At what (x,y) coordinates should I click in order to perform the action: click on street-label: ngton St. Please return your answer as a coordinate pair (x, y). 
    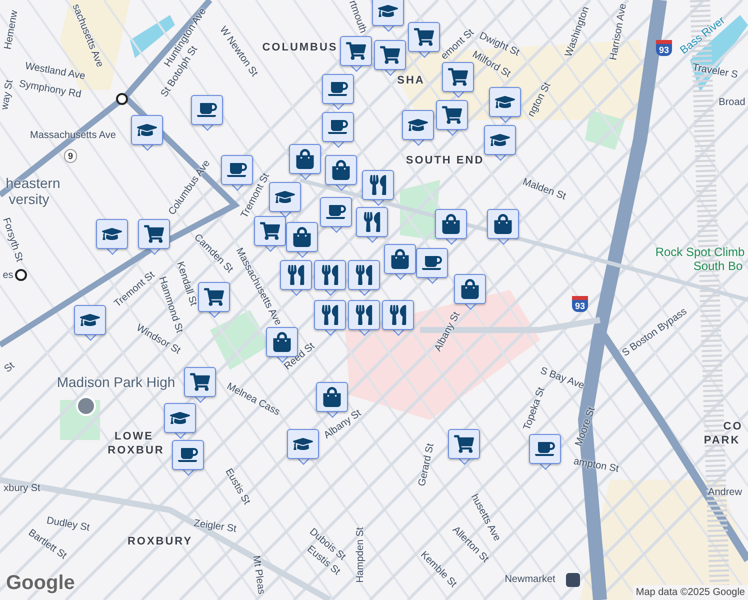
    Looking at the image, I should click on (540, 100).